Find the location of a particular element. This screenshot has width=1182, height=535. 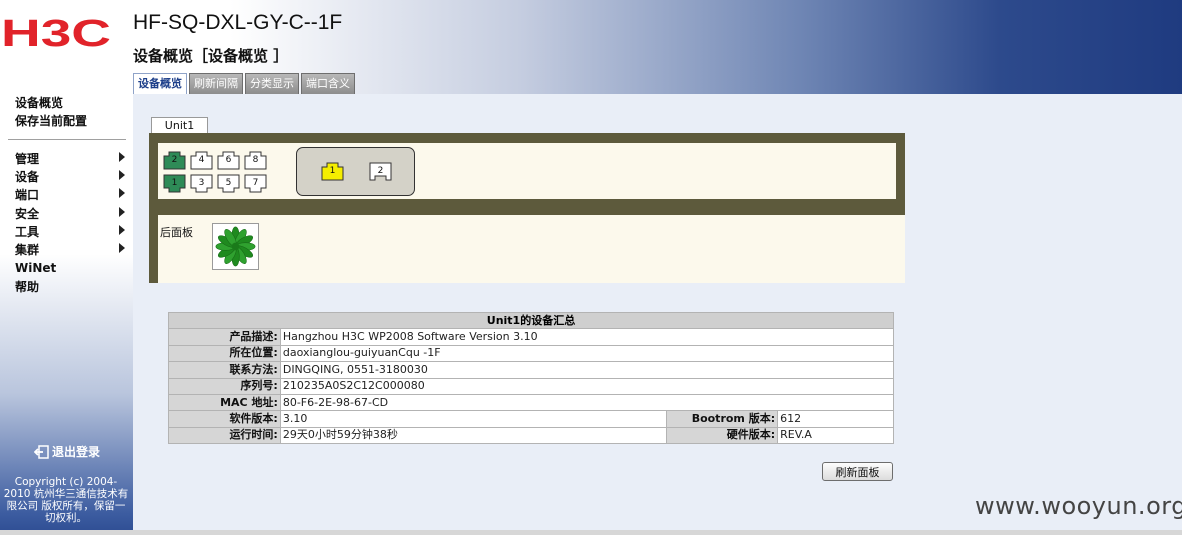

table-row: 运行时间: 29天0小时59分钟38秒 硬件版本: REV.A is located at coordinates (531, 435).